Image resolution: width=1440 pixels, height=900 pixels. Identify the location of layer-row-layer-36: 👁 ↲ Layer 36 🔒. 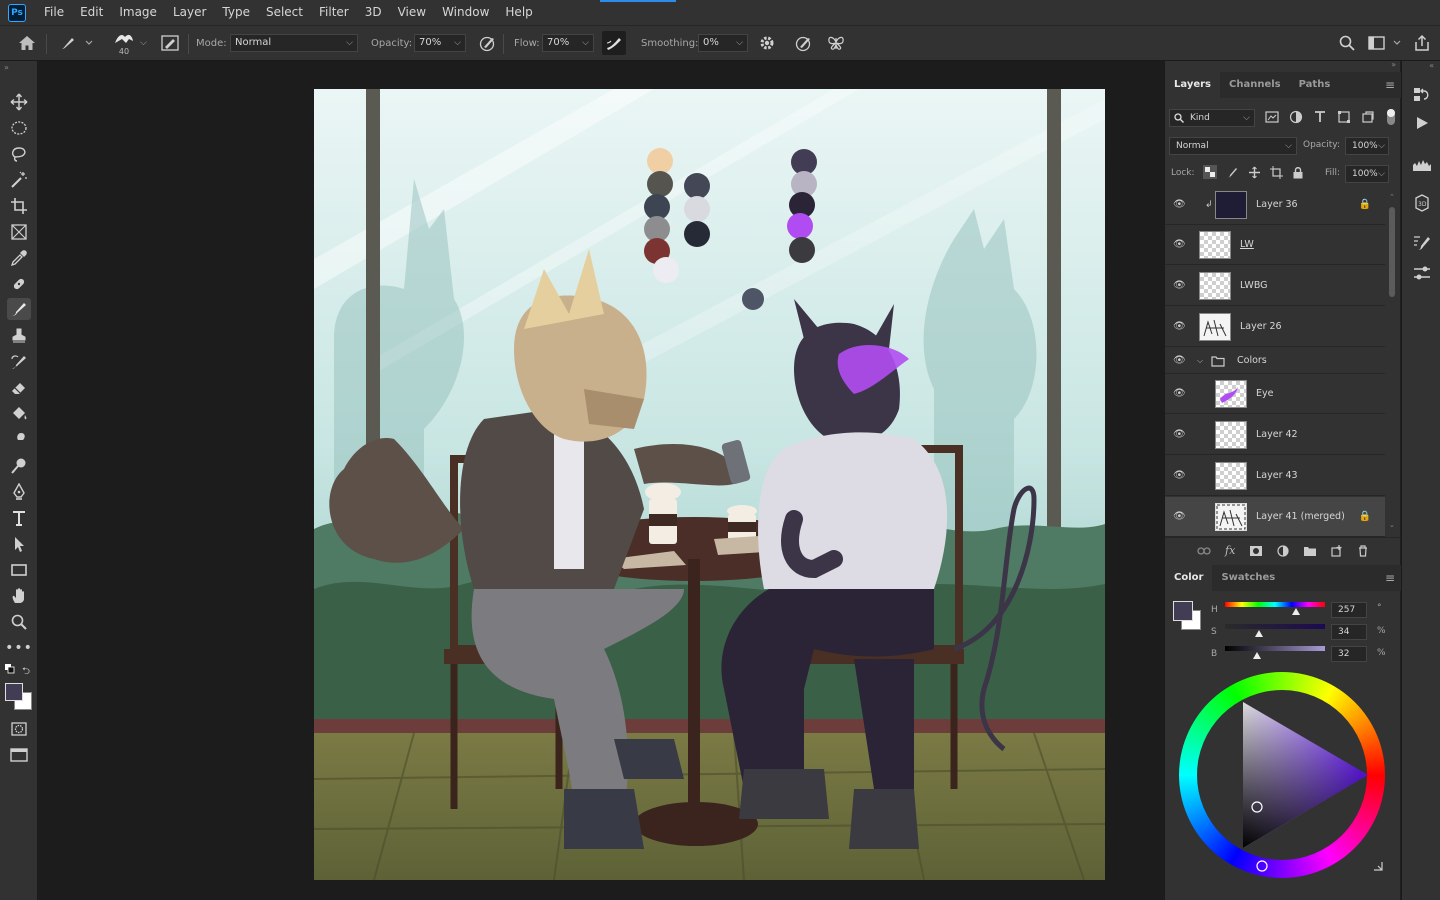
(1275, 208).